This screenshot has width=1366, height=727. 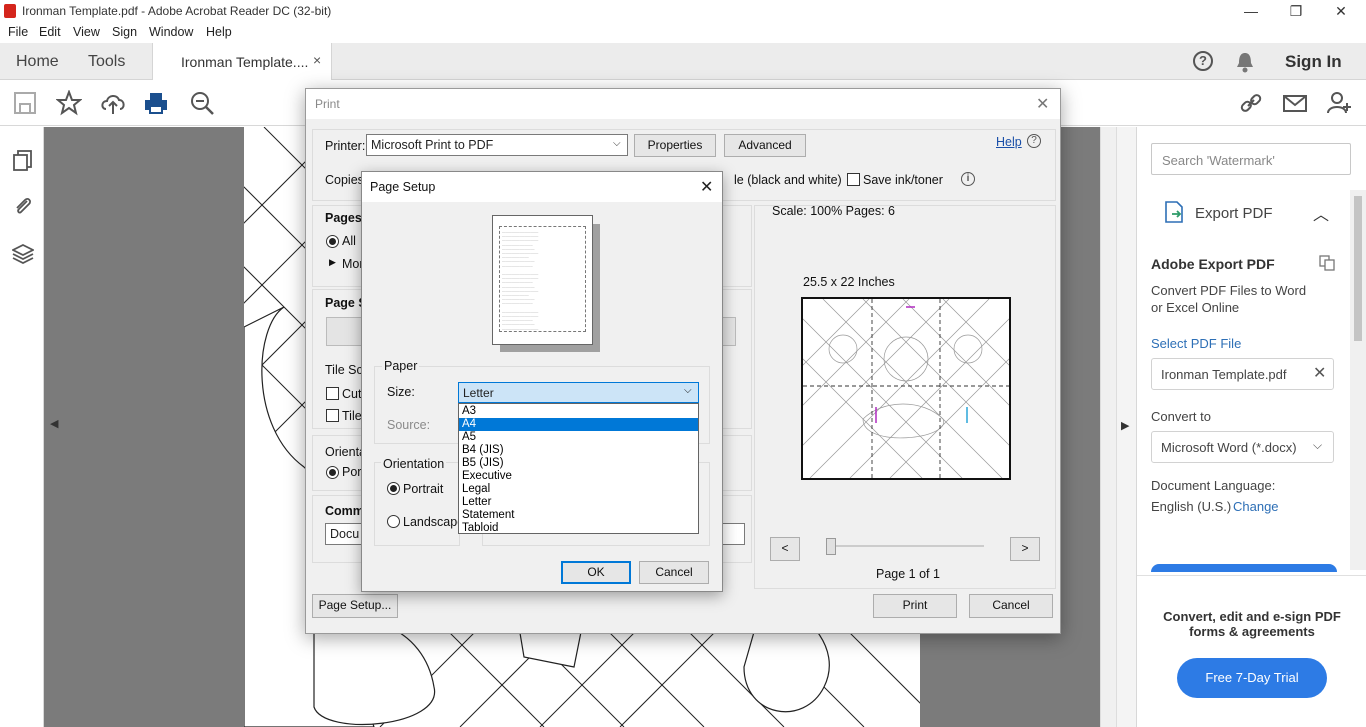 What do you see at coordinates (1251, 11) in the screenshot?
I see `minimize-button: —` at bounding box center [1251, 11].